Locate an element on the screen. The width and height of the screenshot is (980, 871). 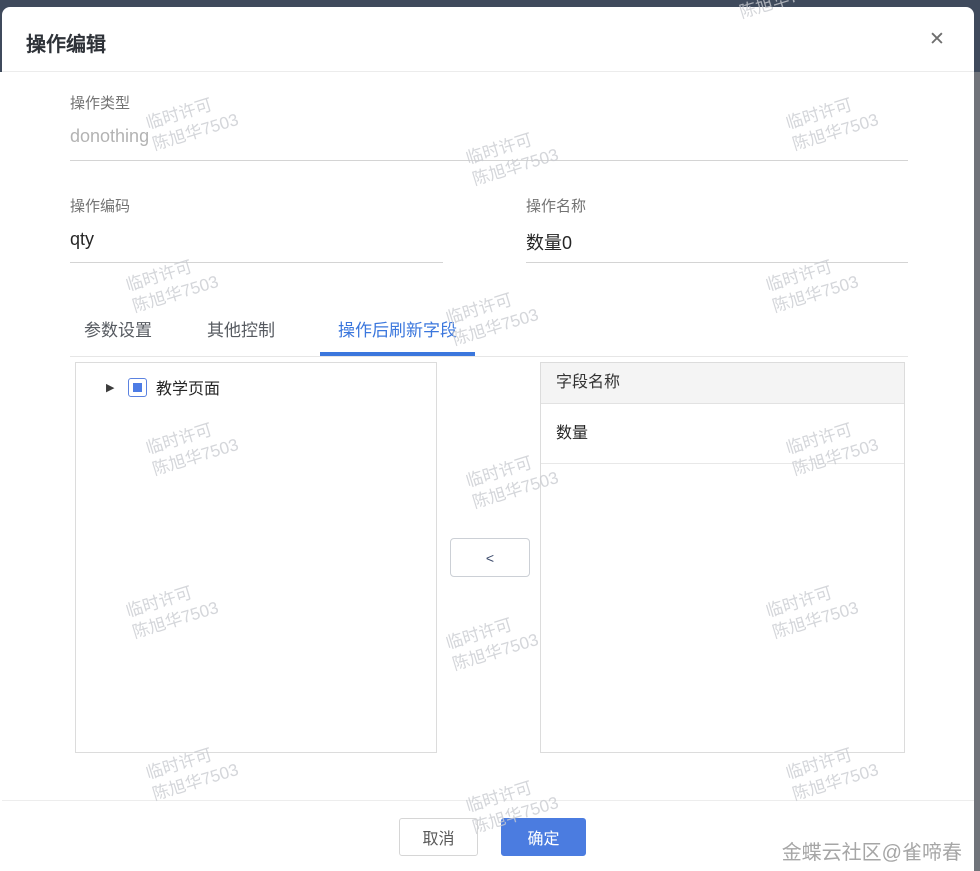
dialog-header: 操作编辑 ✕ is located at coordinates (488, 39).